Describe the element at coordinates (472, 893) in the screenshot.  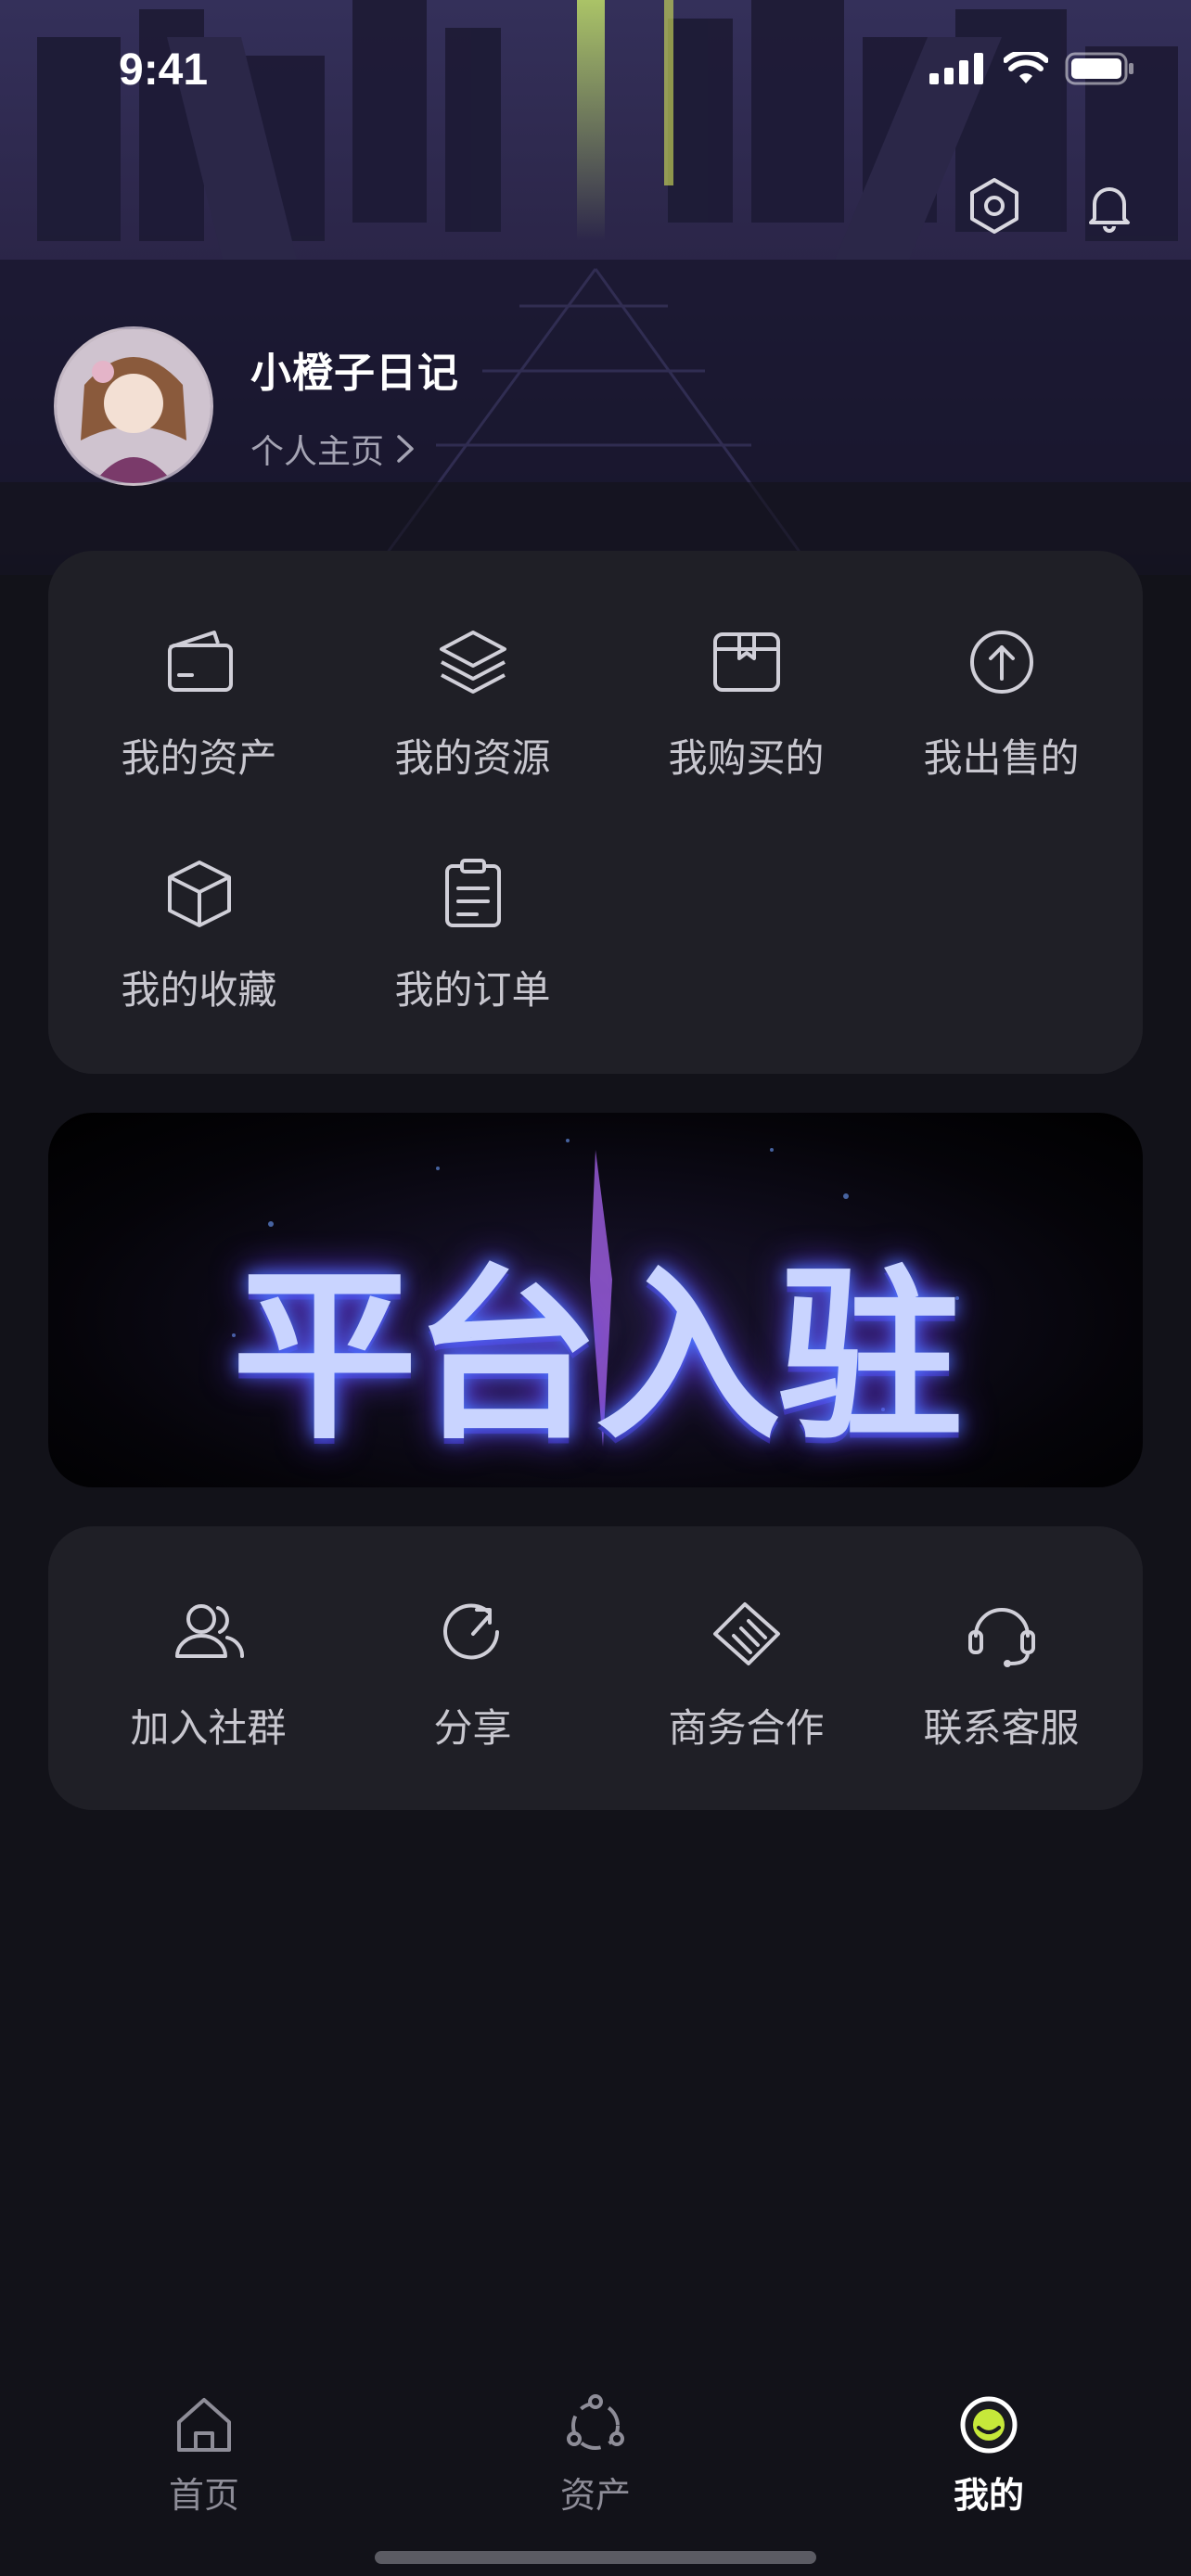
I see `clipboard-icon` at that location.